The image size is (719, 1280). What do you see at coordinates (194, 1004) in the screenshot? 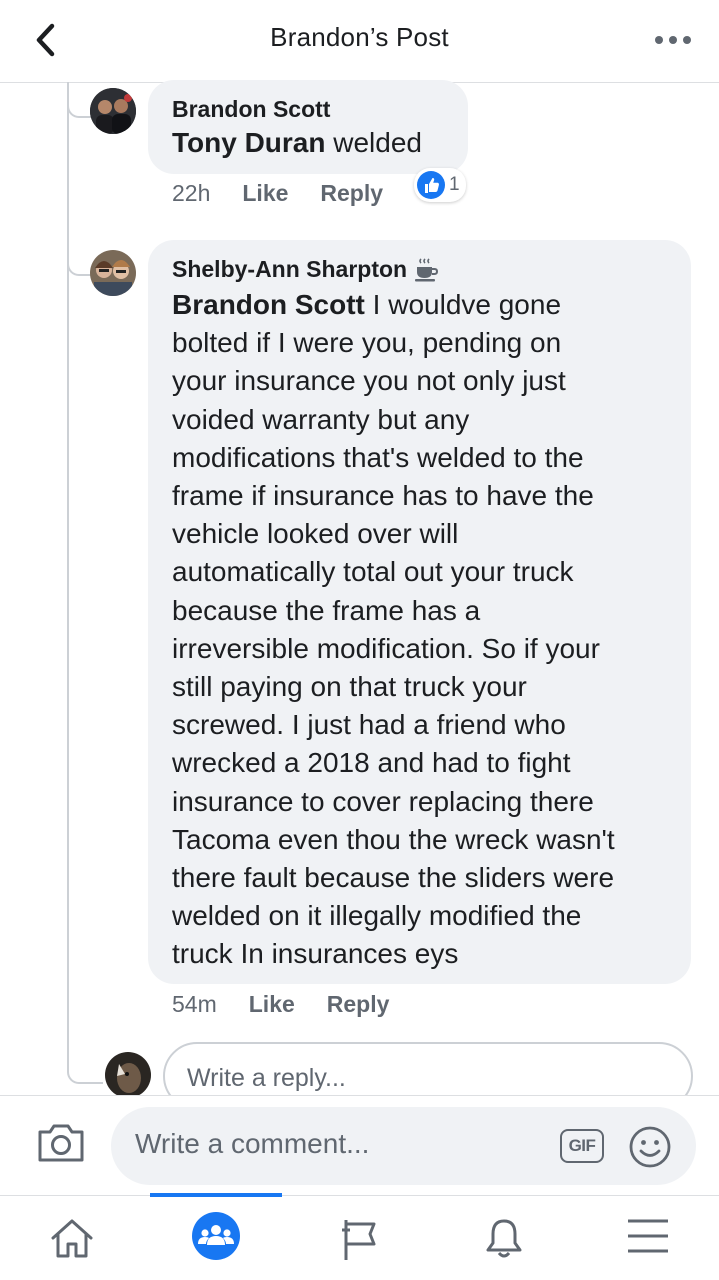
I see `comment-timestamp: 54m` at bounding box center [194, 1004].